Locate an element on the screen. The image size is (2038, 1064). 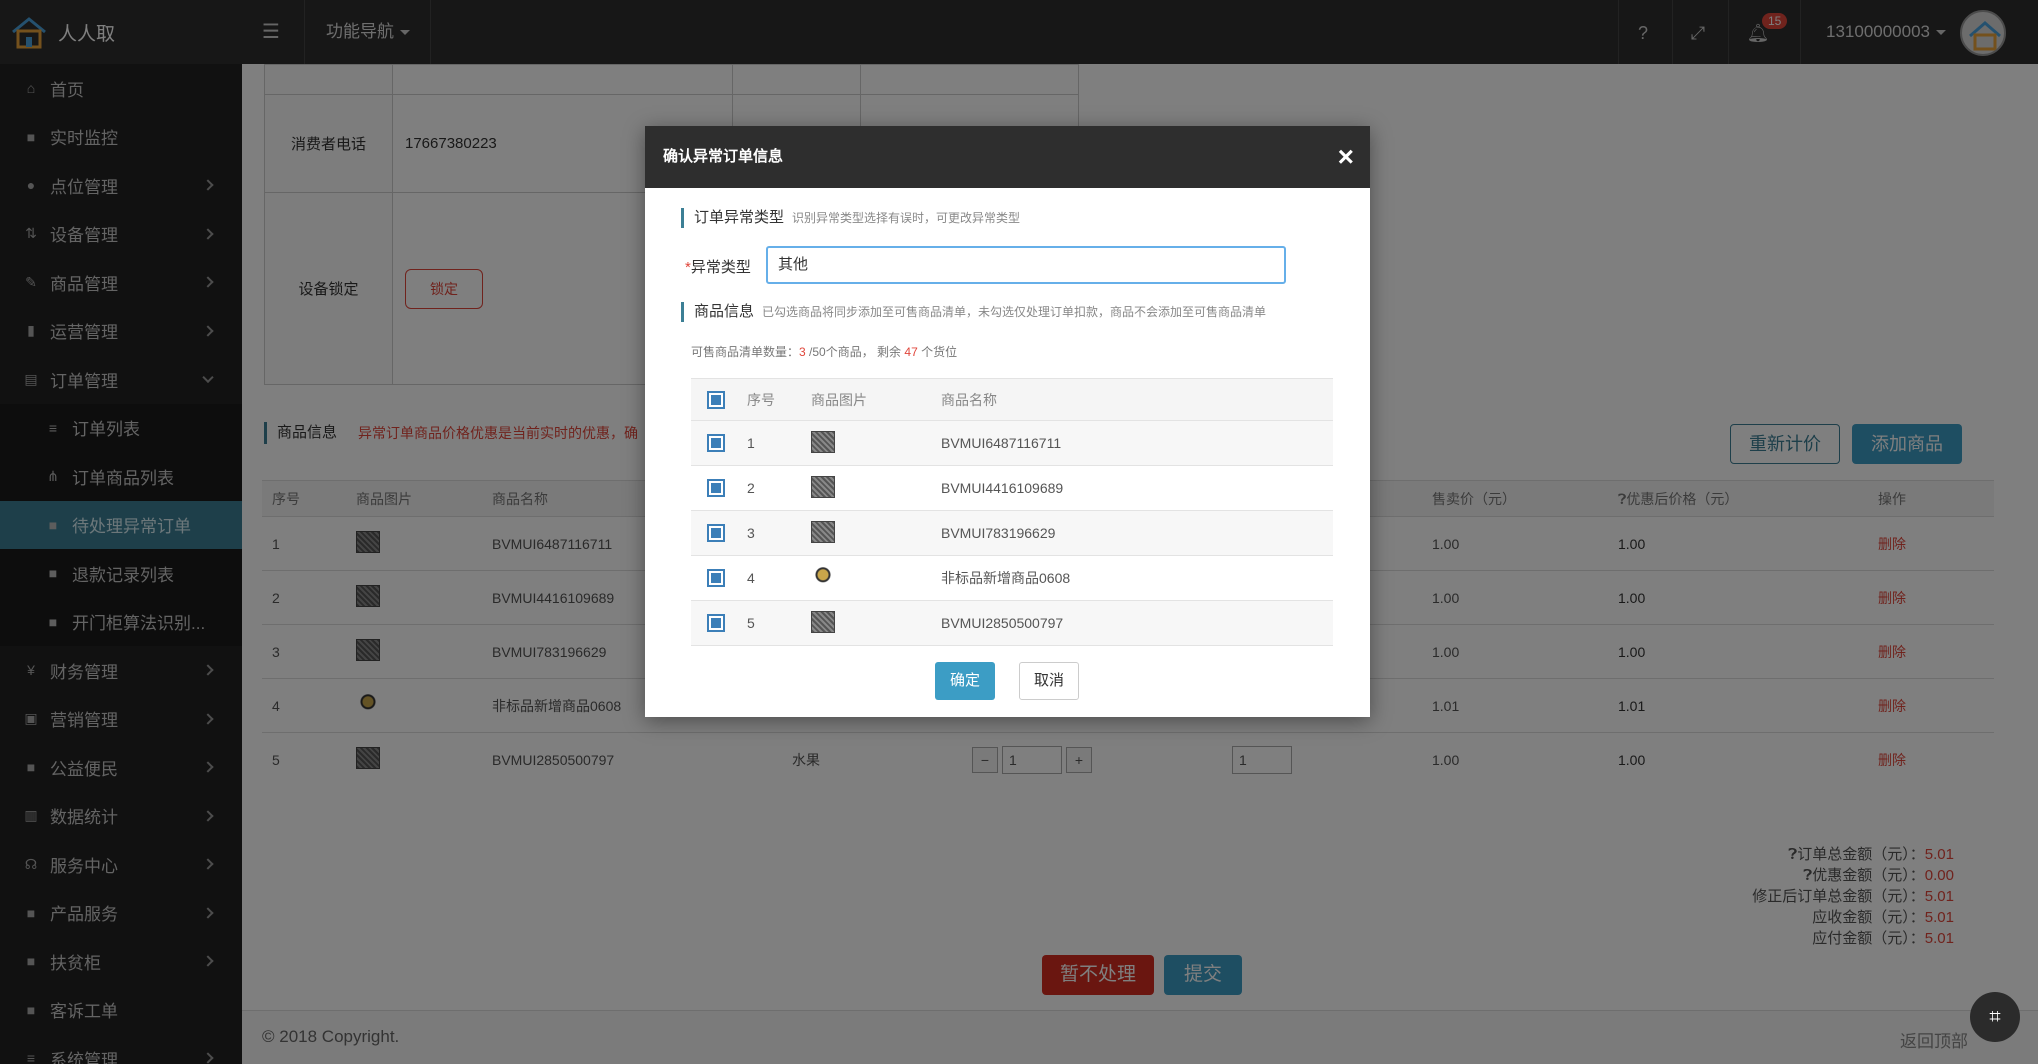
table-row: 2 BVMUI4416109689 is located at coordinates (1012, 488).